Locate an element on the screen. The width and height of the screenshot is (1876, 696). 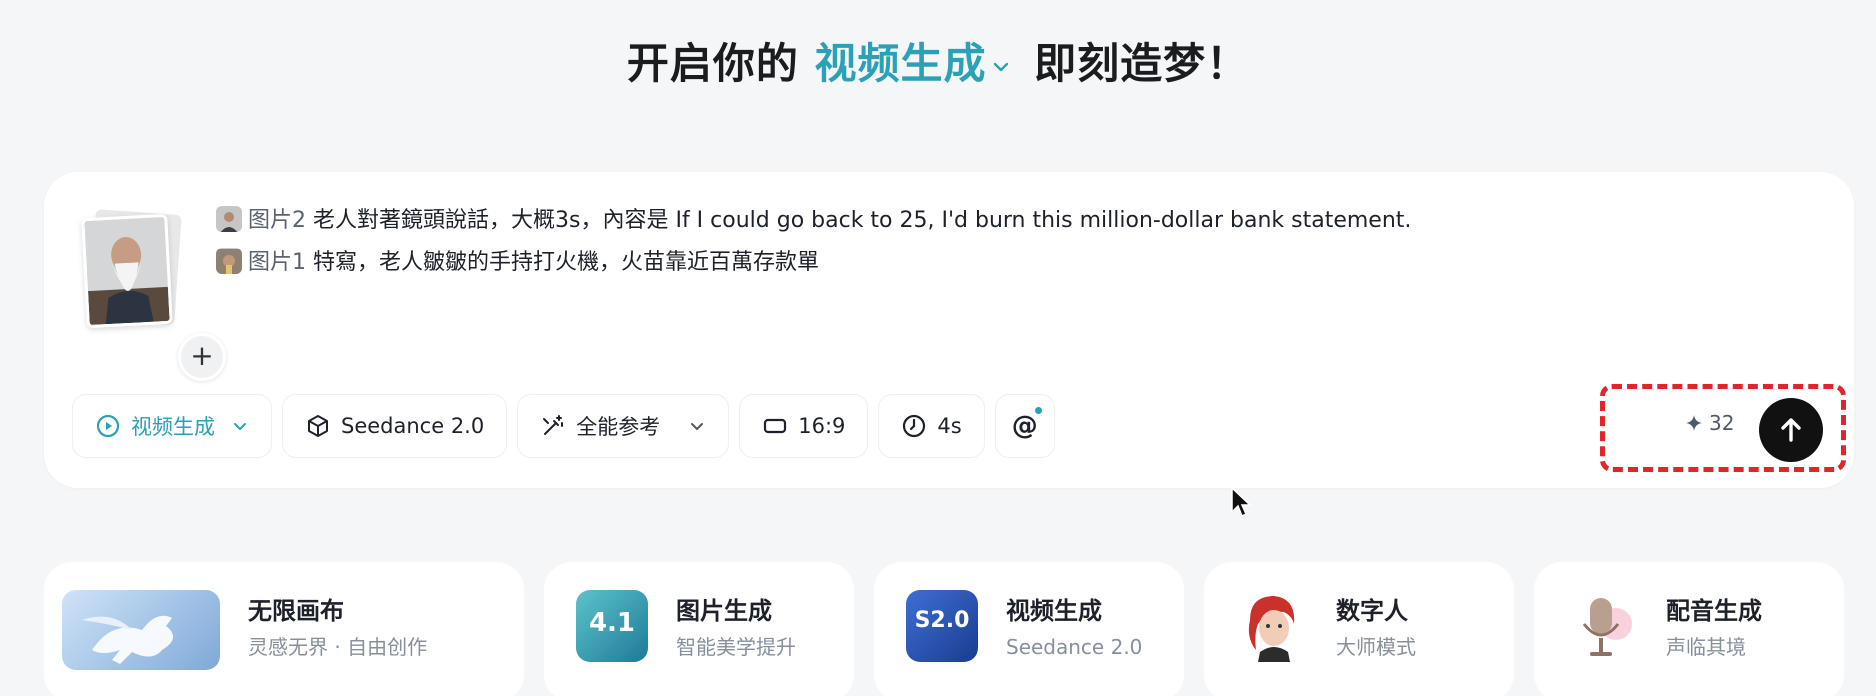
feature-title: 配音生成 is located at coordinates (1714, 611).